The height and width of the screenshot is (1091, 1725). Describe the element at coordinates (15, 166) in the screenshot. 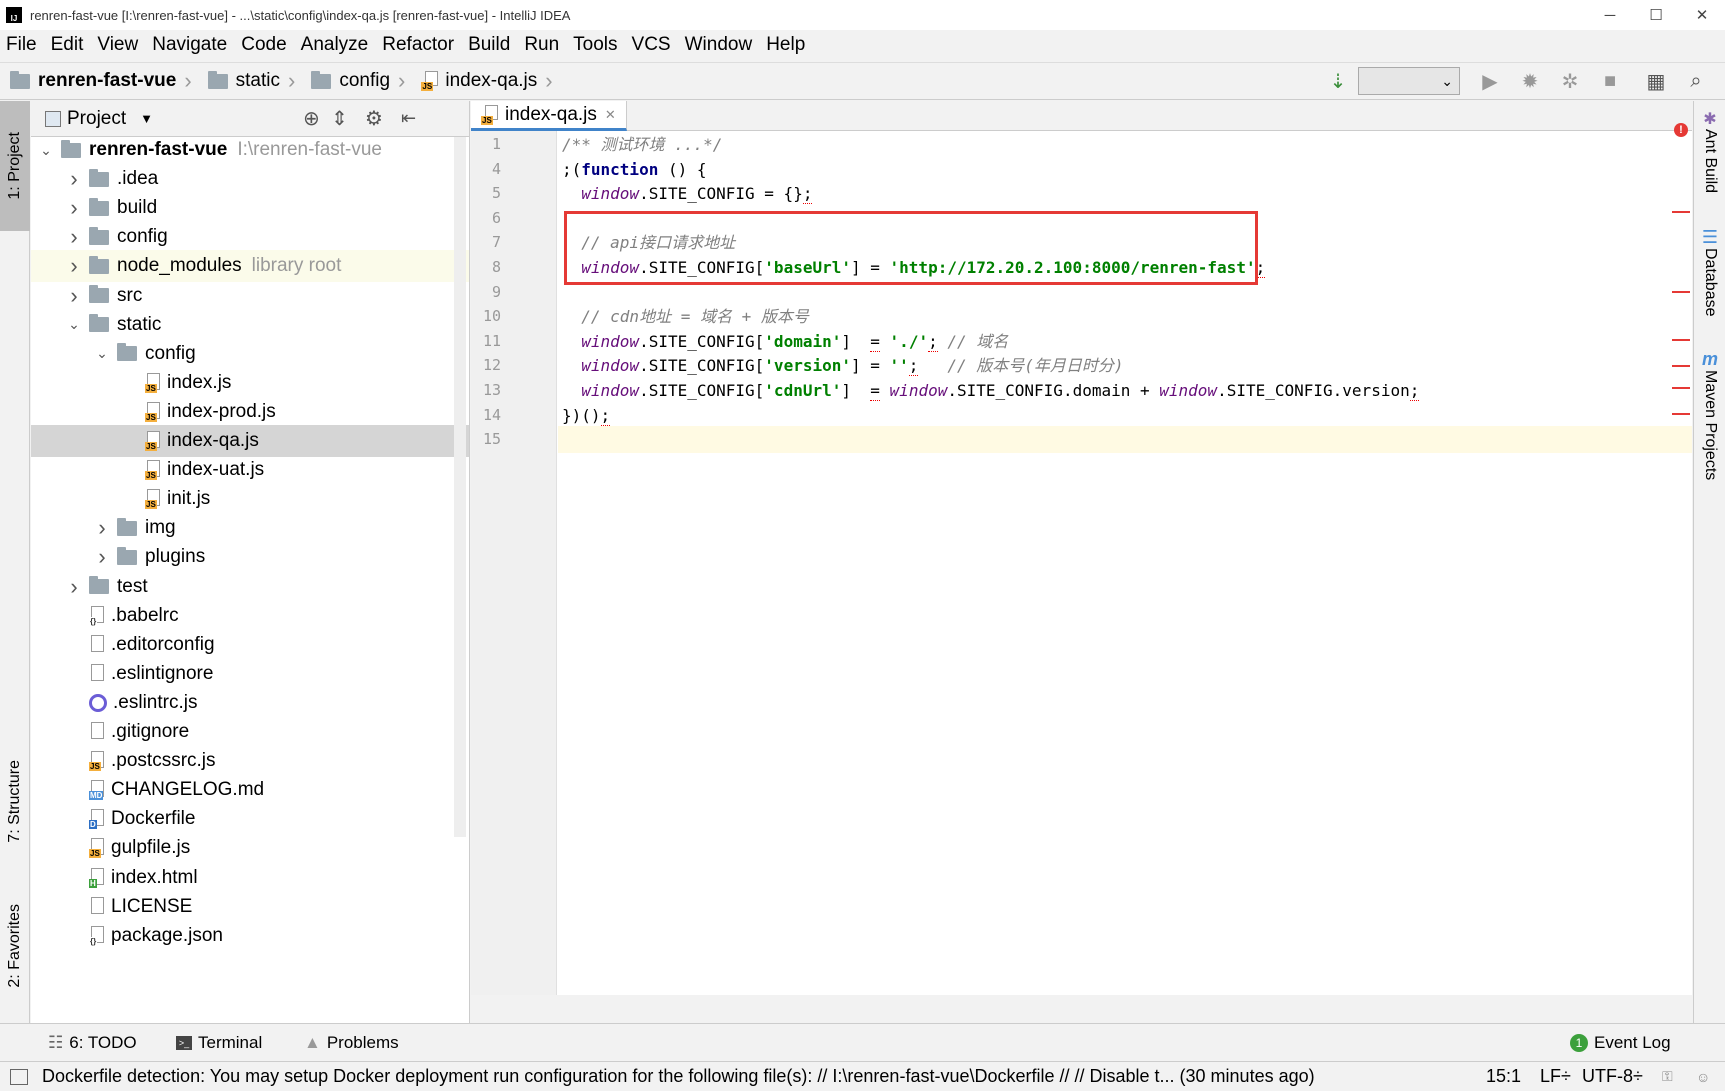

I see `tab-project: 1: Project` at that location.